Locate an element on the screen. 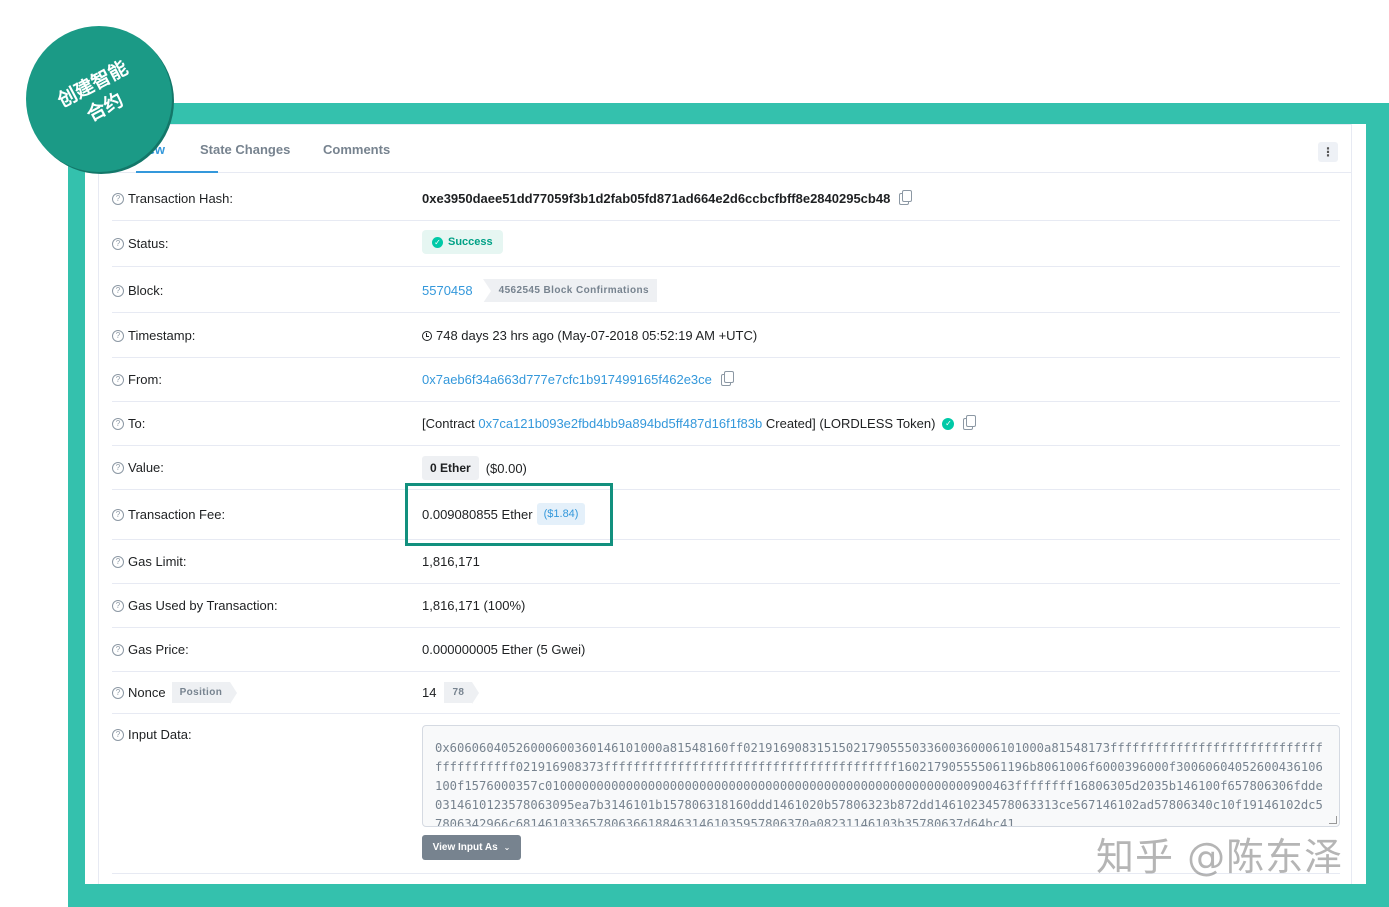 Image resolution: width=1389 pixels, height=907 pixels. label-gas-limit: Gas Limit: is located at coordinates (157, 561).